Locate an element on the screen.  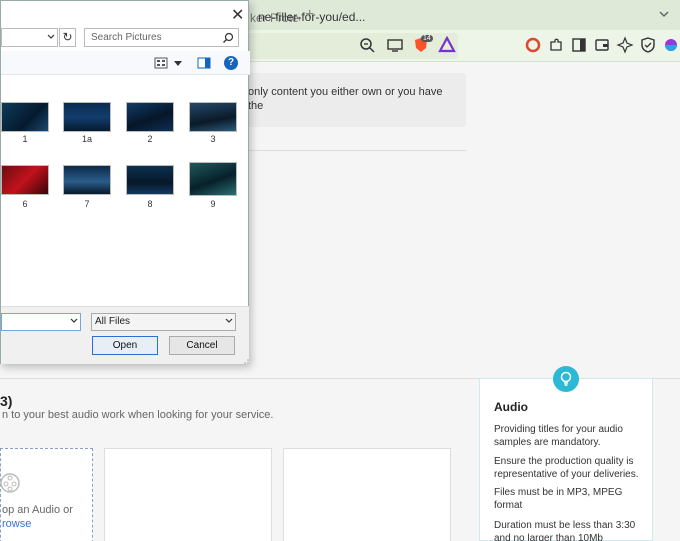
tips-title: Audio is located at coordinates (511, 407).